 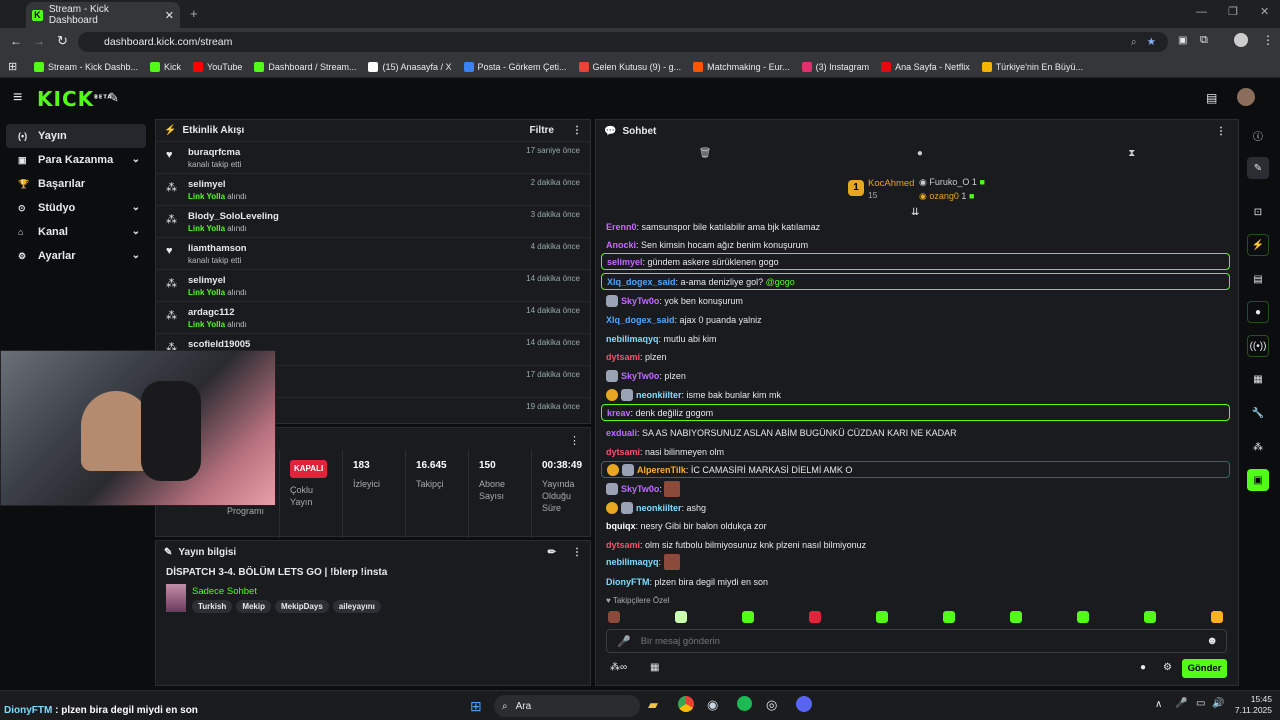 What do you see at coordinates (1212, 641) in the screenshot?
I see `emoji-icon: ☻` at bounding box center [1212, 641].